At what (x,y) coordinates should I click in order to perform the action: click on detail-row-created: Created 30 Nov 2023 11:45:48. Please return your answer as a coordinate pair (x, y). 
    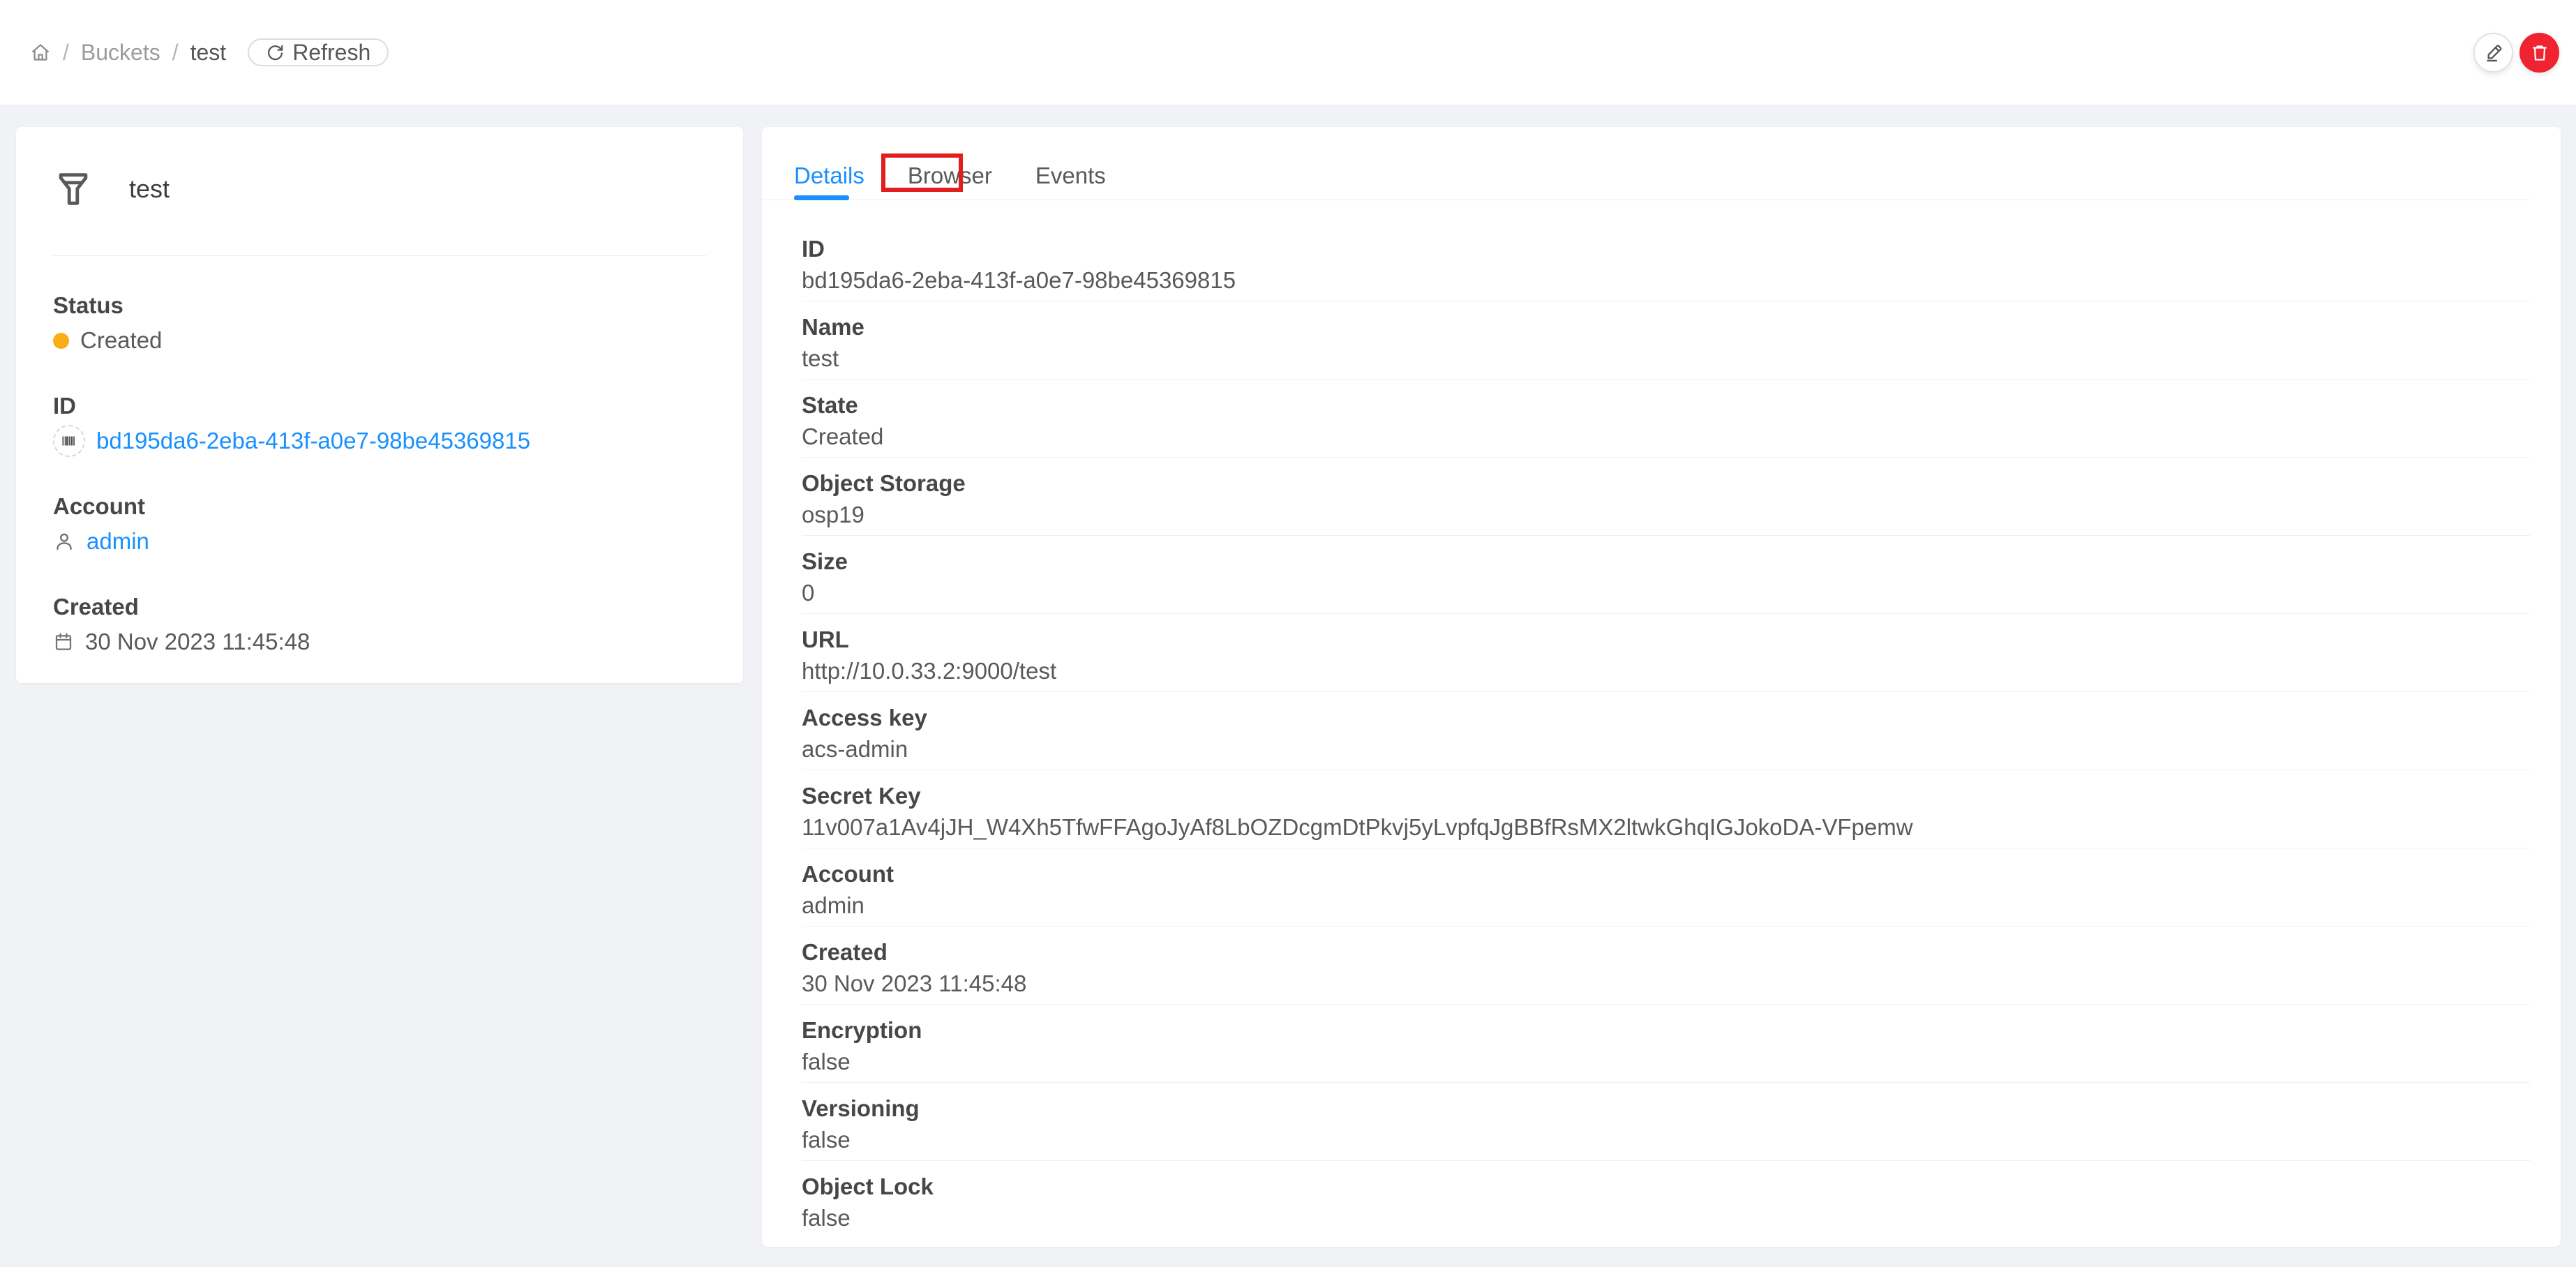
    Looking at the image, I should click on (1666, 966).